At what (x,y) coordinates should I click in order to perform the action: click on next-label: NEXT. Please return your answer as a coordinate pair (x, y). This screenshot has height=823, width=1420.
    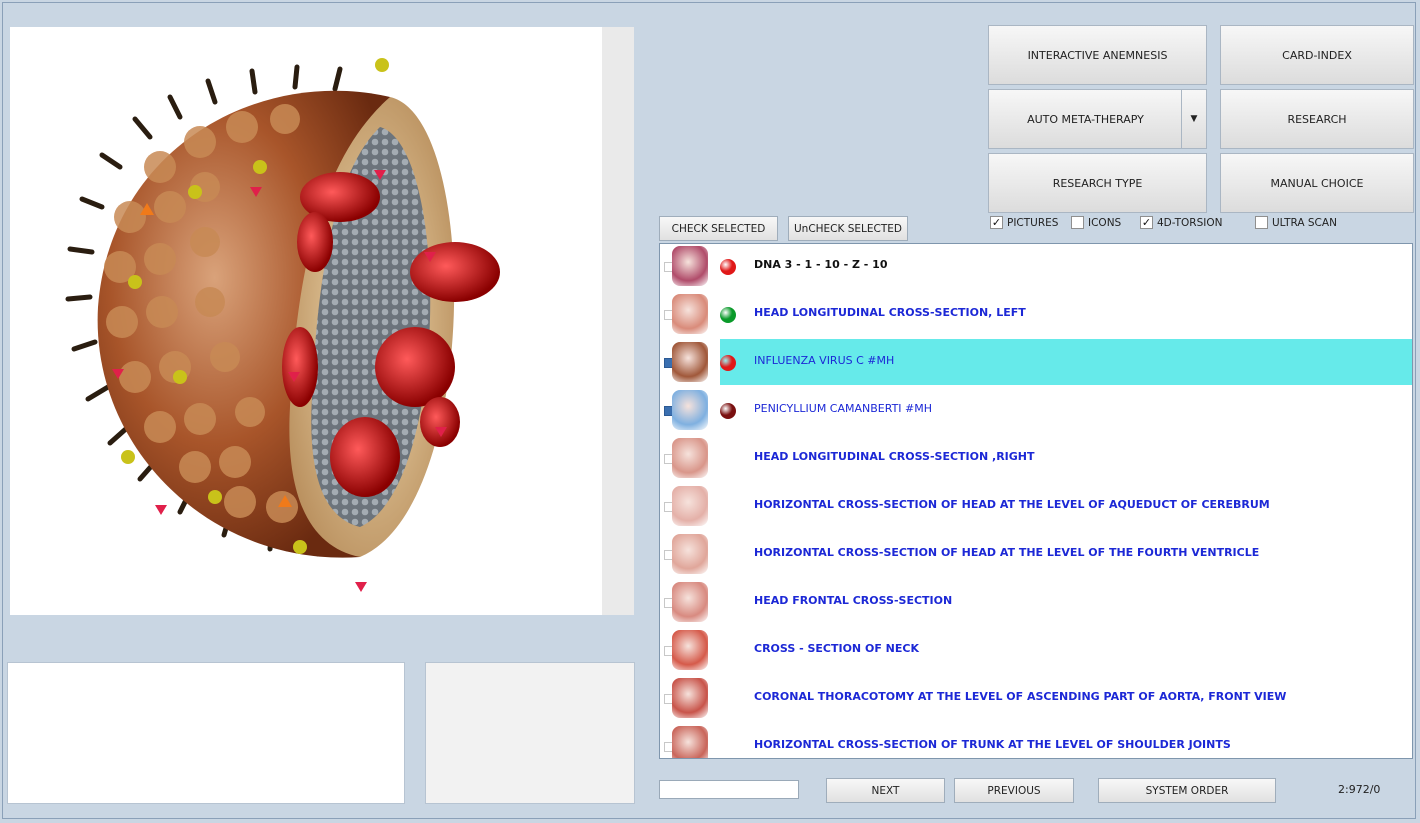
    Looking at the image, I should click on (885, 790).